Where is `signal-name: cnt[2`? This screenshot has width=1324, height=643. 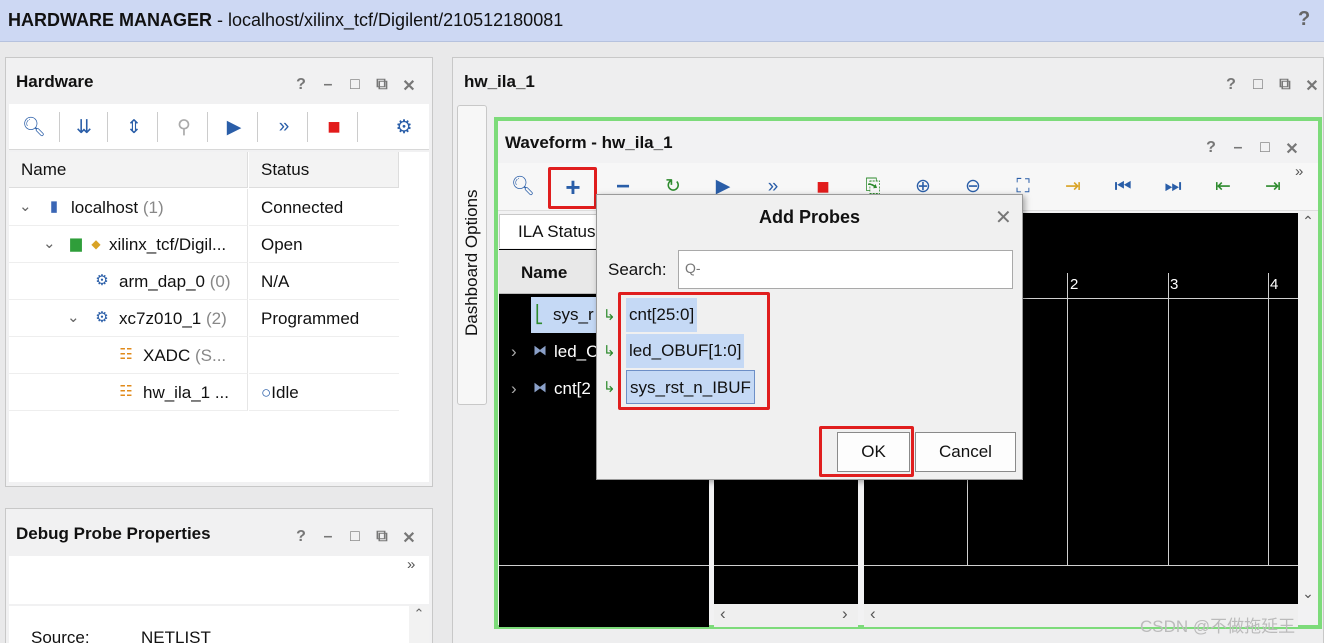
signal-name: cnt[2 is located at coordinates (572, 388).